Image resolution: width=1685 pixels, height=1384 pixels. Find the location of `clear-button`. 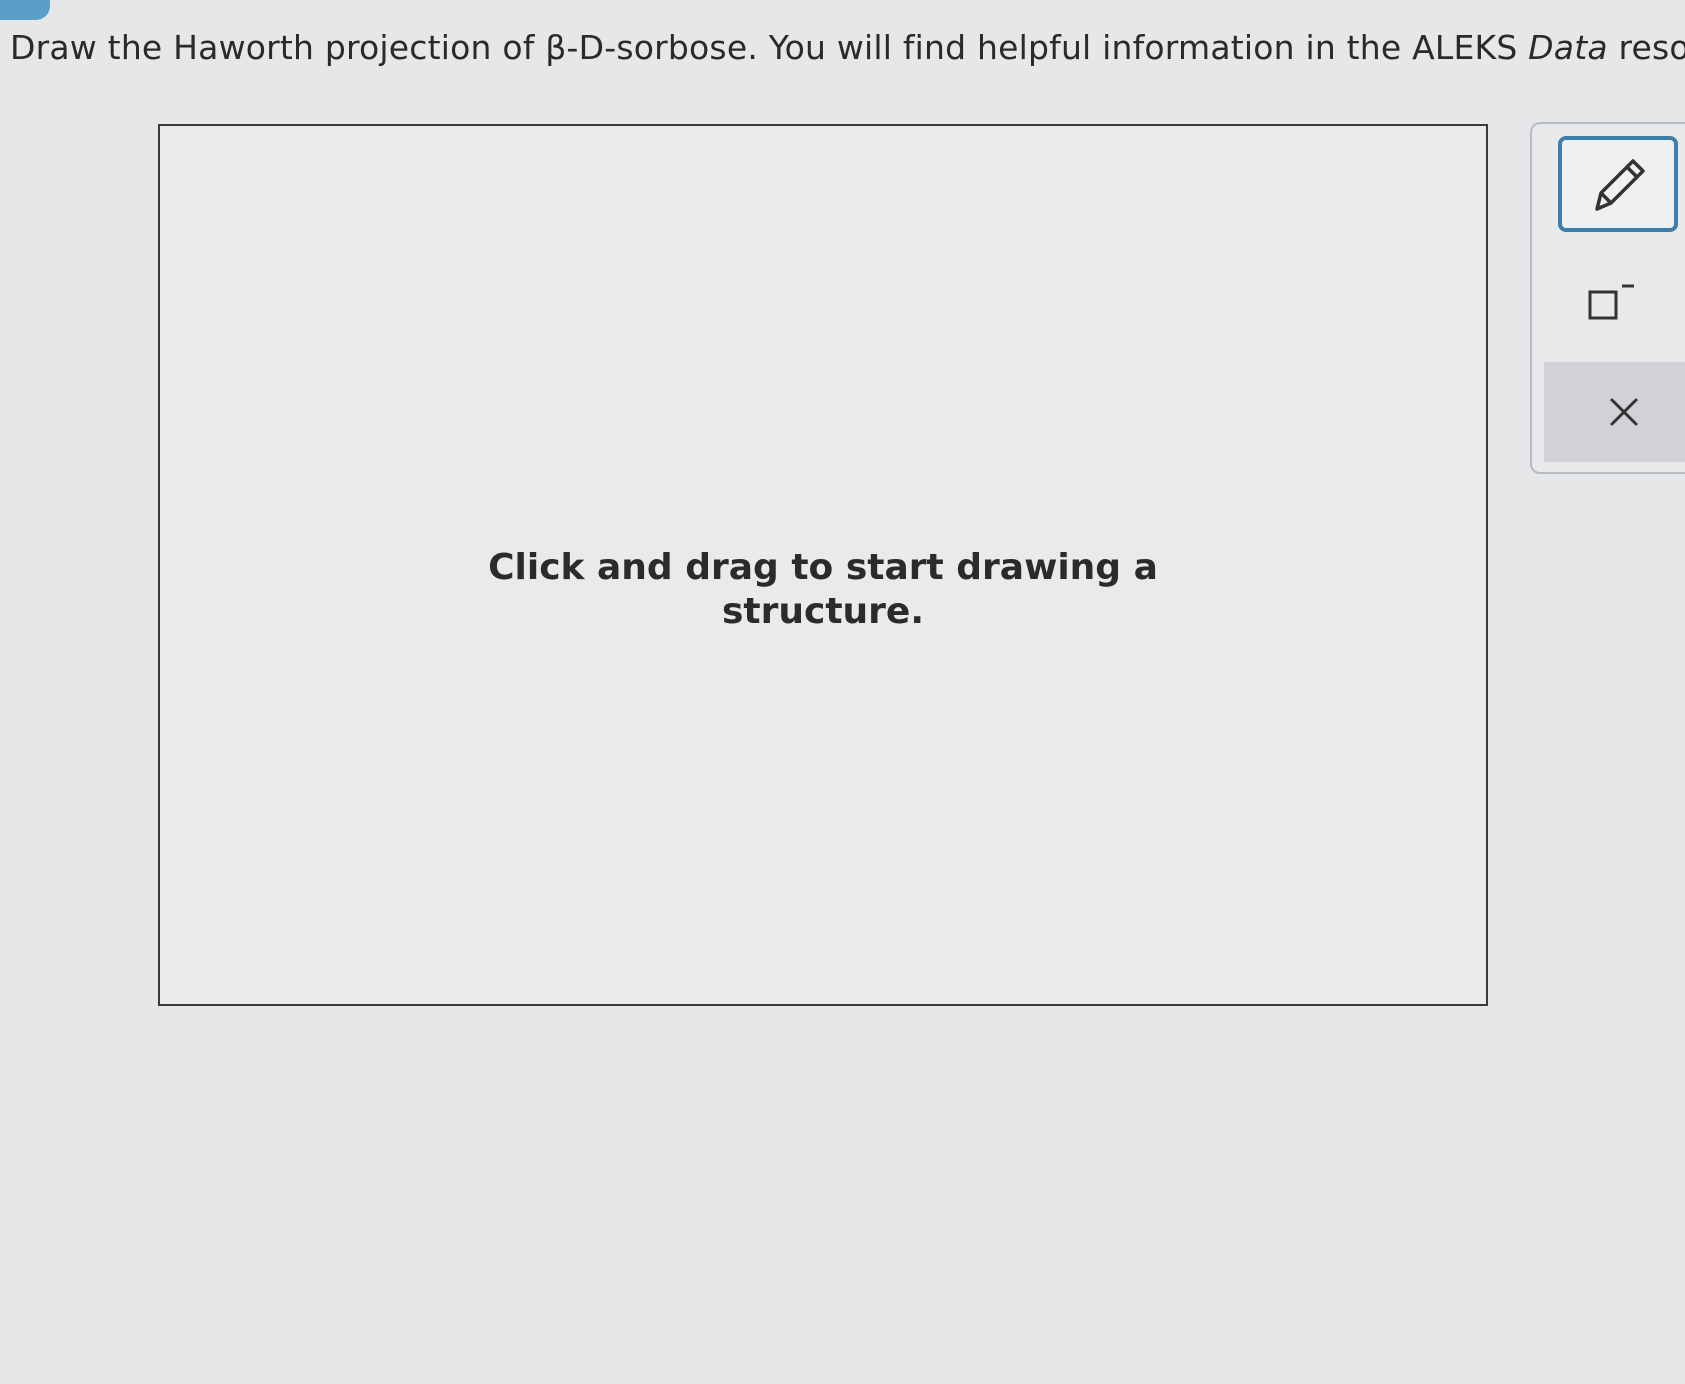

clear-button is located at coordinates (1614, 412).